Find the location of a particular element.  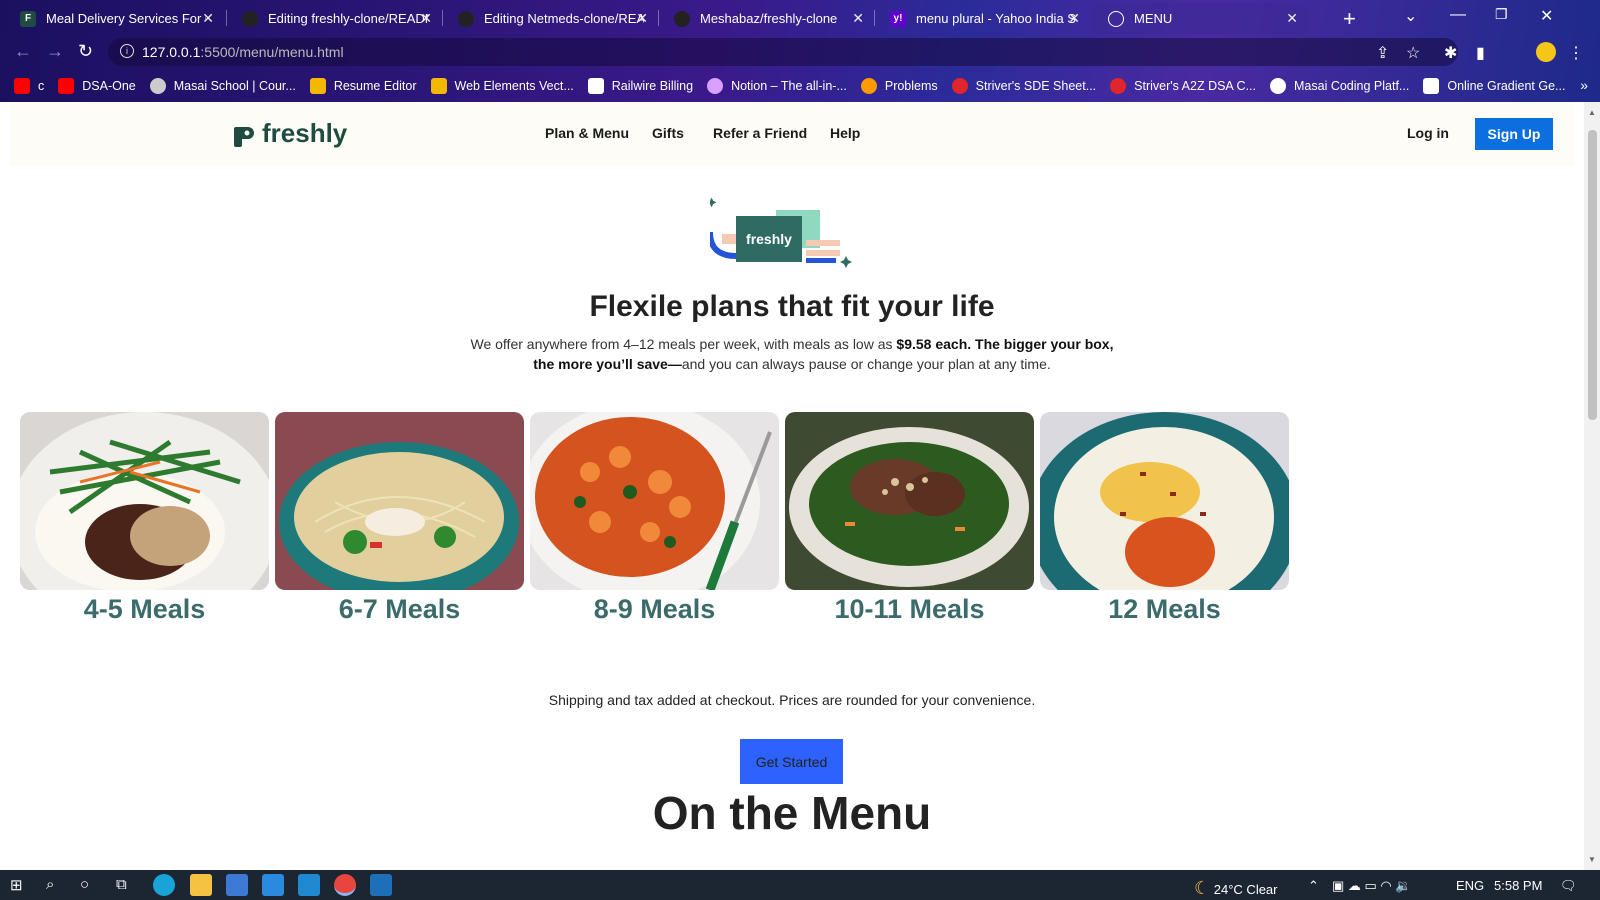

clock: 5:58 PM is located at coordinates (1518, 885).